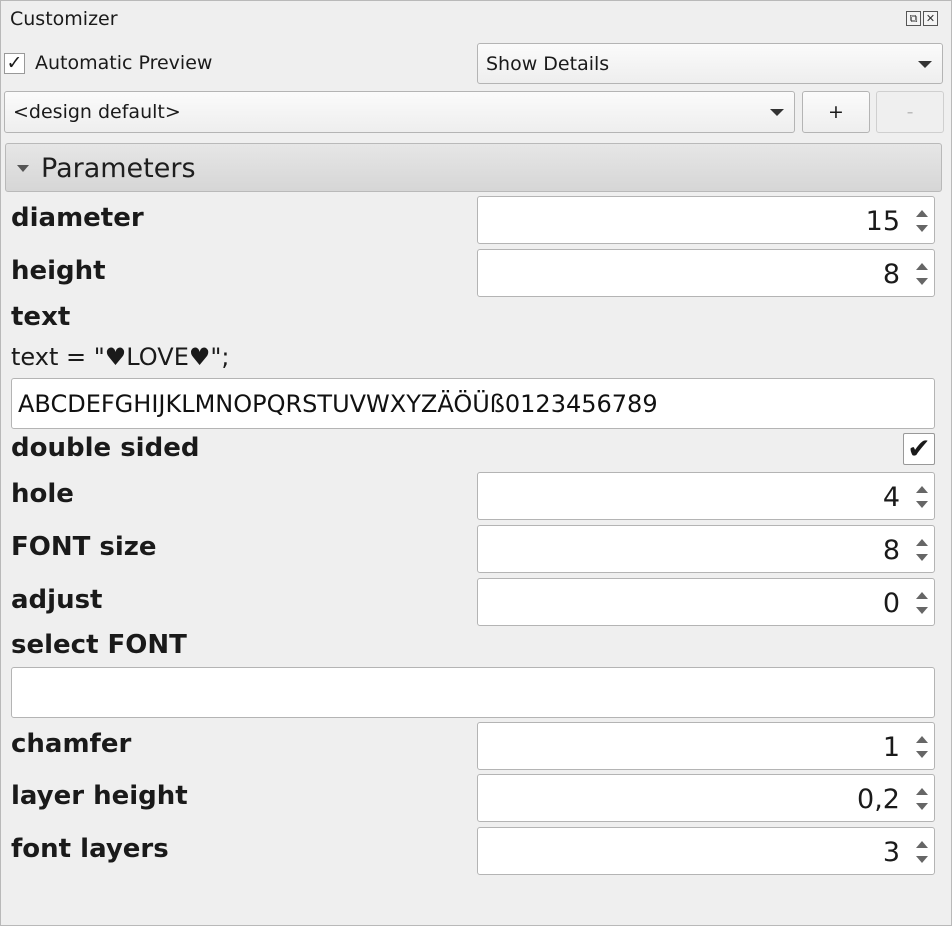 This screenshot has width=952, height=926. I want to click on font-size-spinbox: 8, so click(706, 549).